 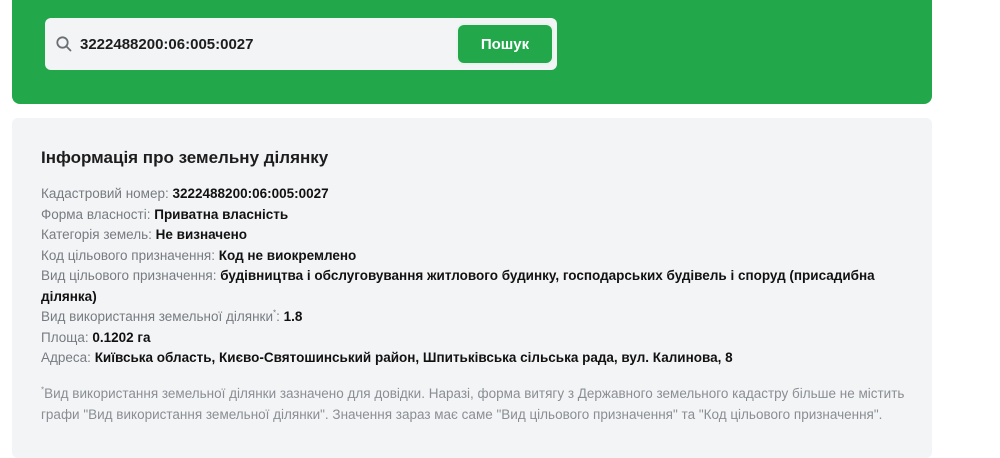 What do you see at coordinates (471, 215) in the screenshot?
I see `ownership-form-row: Форма власності: Приватна власність` at bounding box center [471, 215].